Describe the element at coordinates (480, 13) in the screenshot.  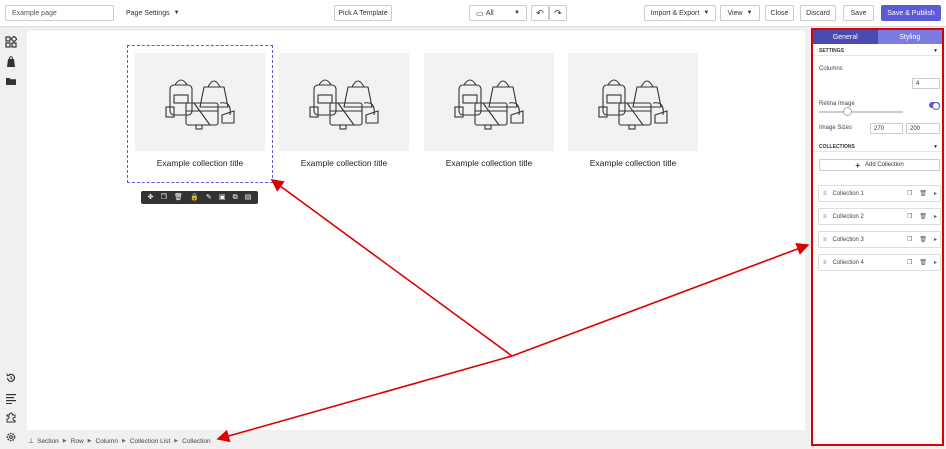
I see `monitor-icon: ▭` at that location.